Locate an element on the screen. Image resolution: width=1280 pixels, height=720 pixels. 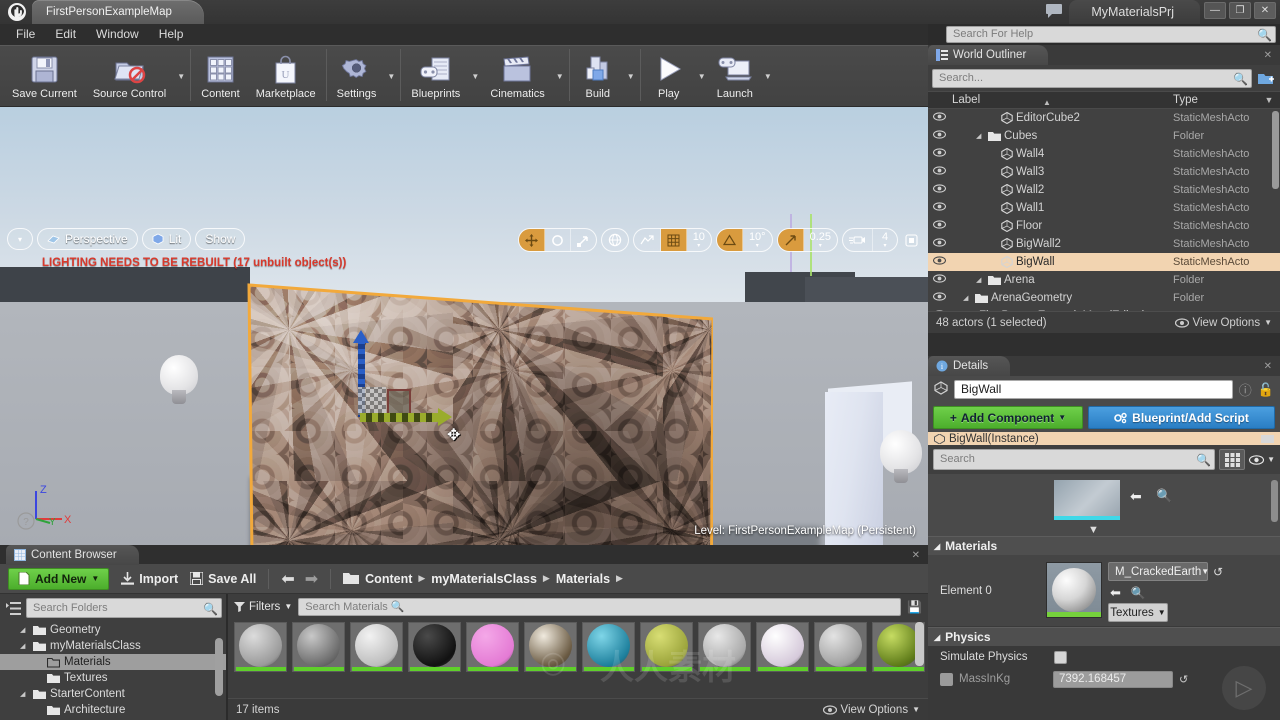
menu-item-window: Window is located at coordinates (117, 34).